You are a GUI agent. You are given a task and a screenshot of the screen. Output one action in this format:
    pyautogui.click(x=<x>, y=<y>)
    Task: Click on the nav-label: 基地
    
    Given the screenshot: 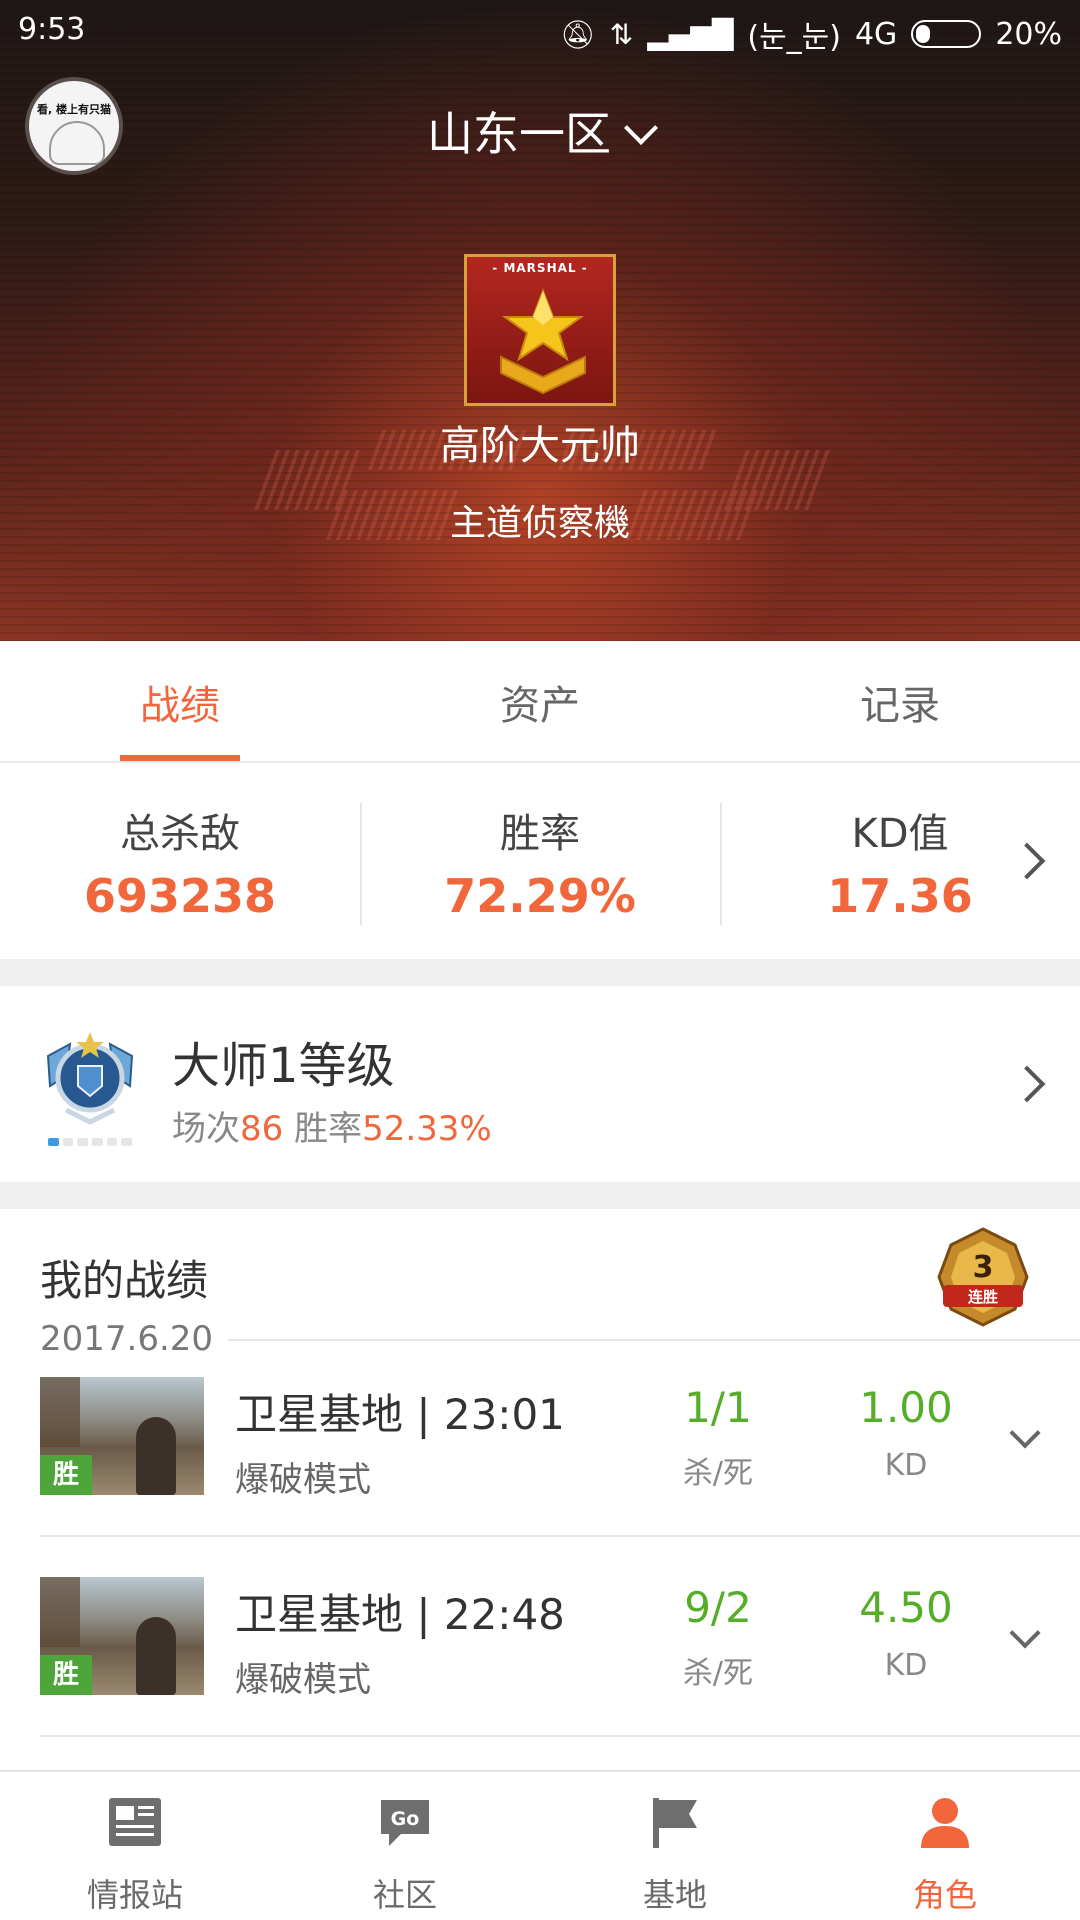 What is the action you would take?
    pyautogui.click(x=674, y=1895)
    